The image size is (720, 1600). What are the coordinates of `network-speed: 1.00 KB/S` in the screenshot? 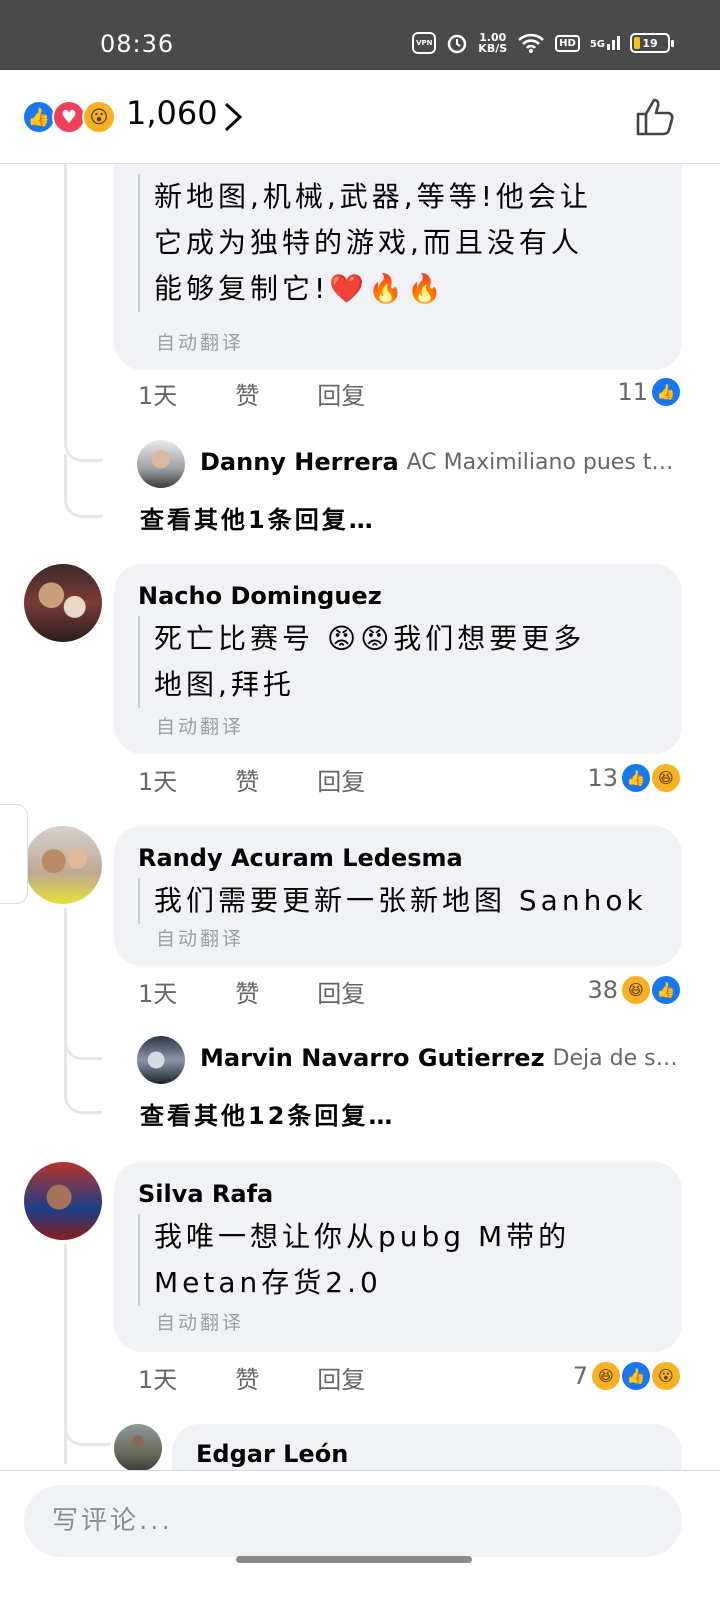 It's located at (492, 43).